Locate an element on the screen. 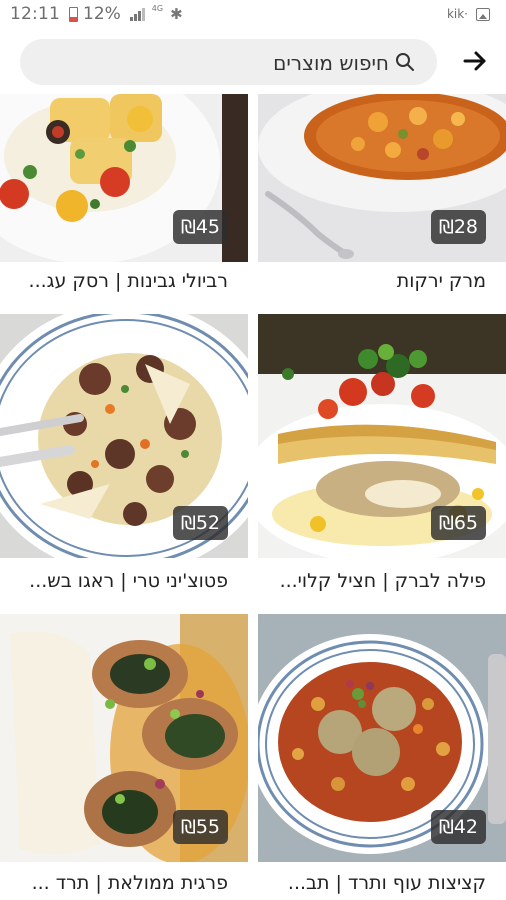 The height and width of the screenshot is (900, 506). price-badge: ₪42 is located at coordinates (458, 827).